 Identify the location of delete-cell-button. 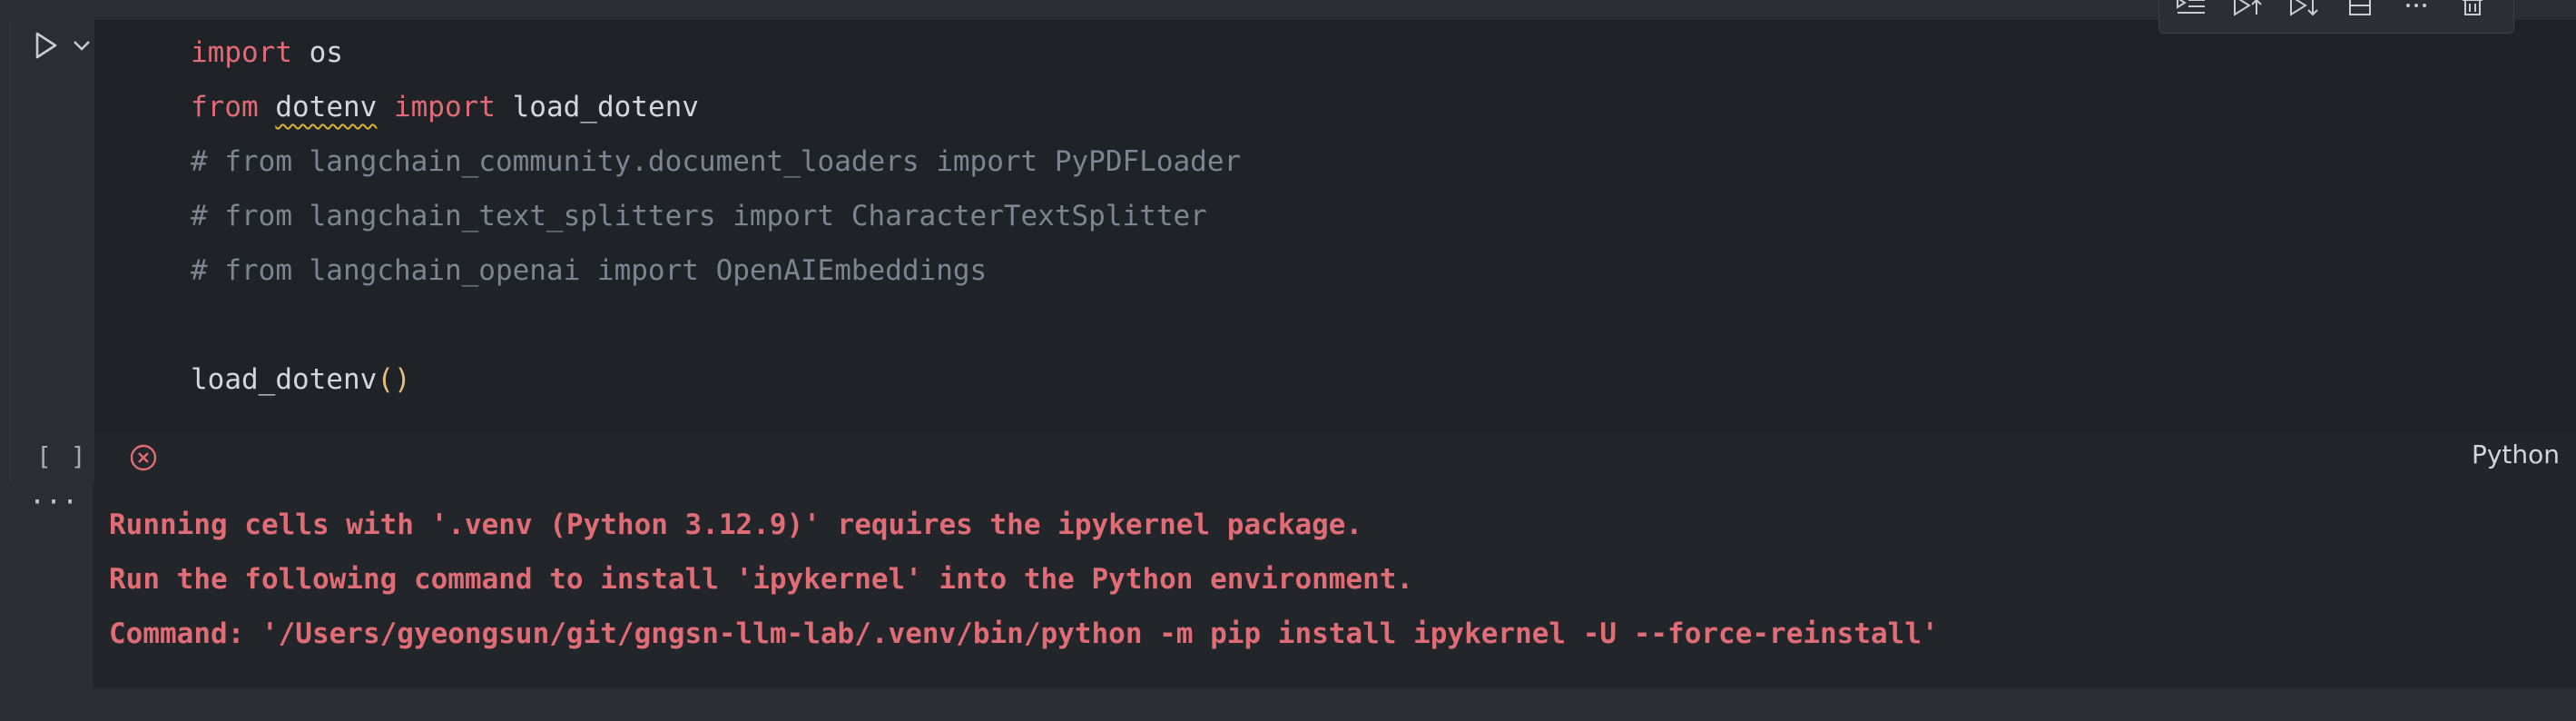
(2471, 14).